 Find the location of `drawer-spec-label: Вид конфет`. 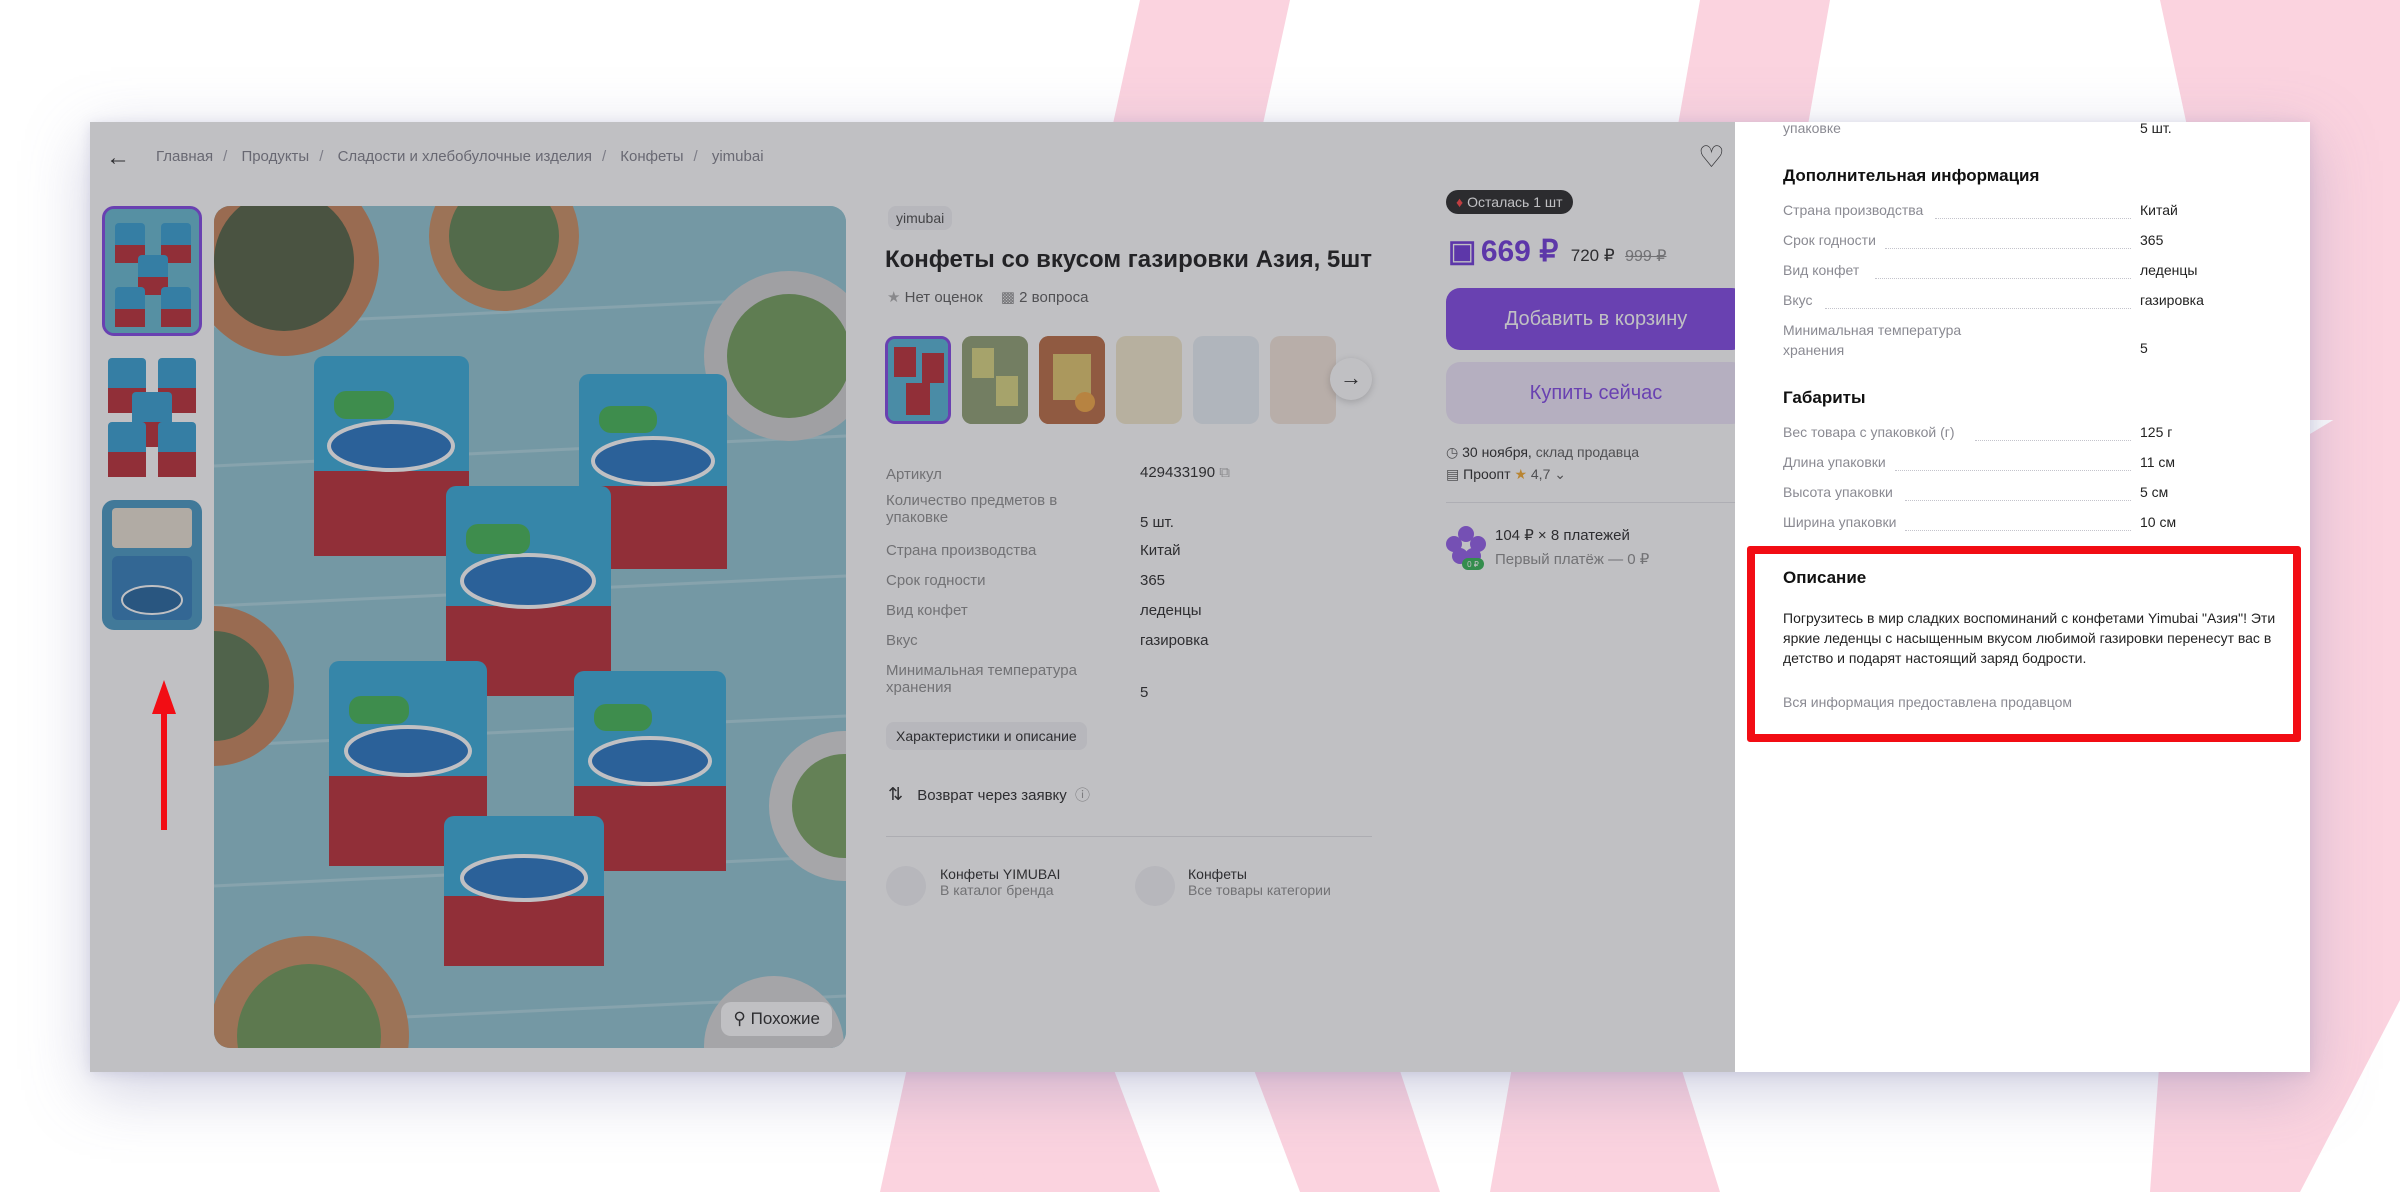

drawer-spec-label: Вид конфет is located at coordinates (1821, 270).